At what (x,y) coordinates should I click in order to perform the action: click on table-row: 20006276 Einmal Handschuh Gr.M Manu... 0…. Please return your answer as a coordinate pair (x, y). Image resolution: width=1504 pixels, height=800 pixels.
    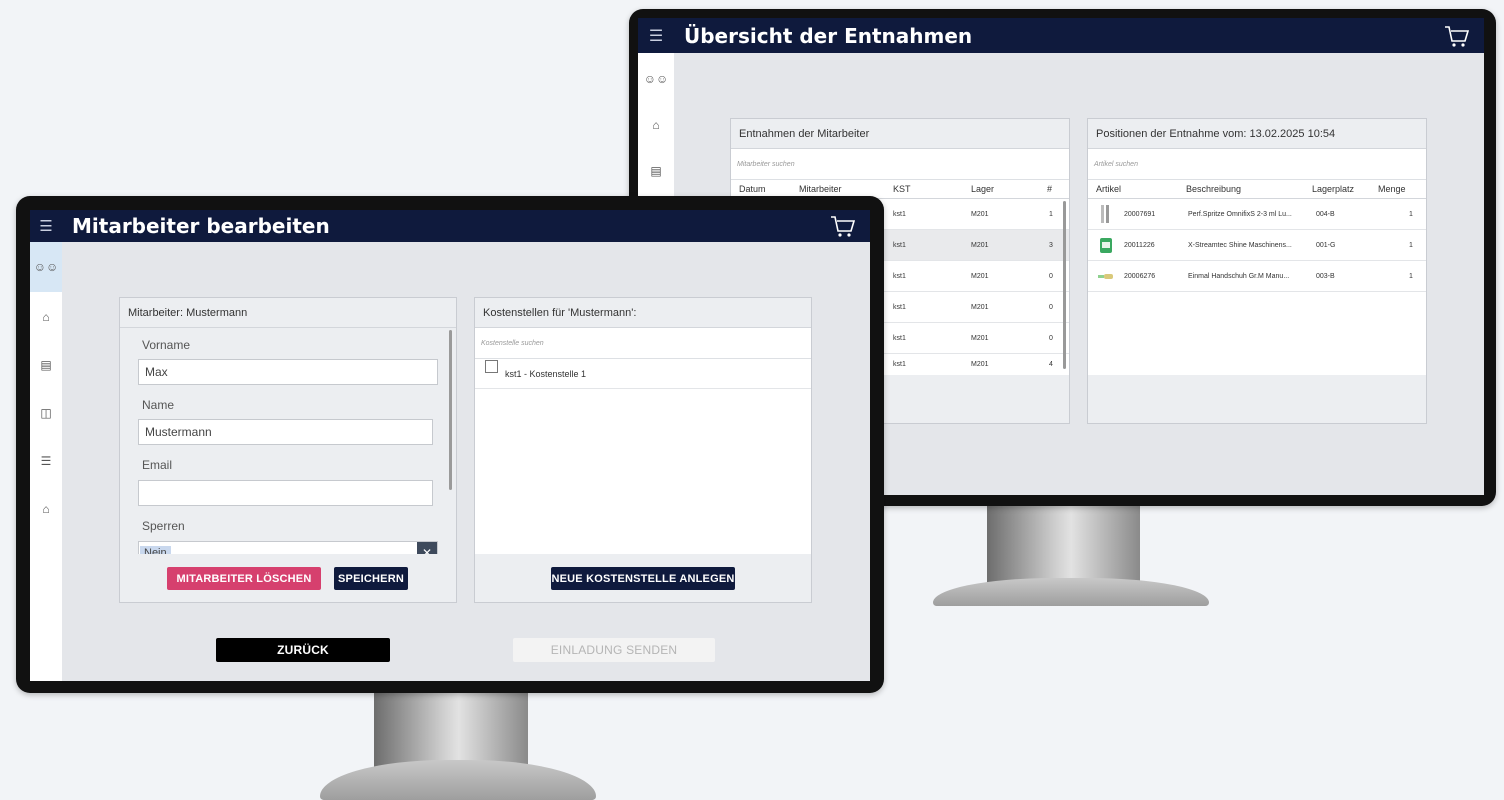
    Looking at the image, I should click on (1257, 276).